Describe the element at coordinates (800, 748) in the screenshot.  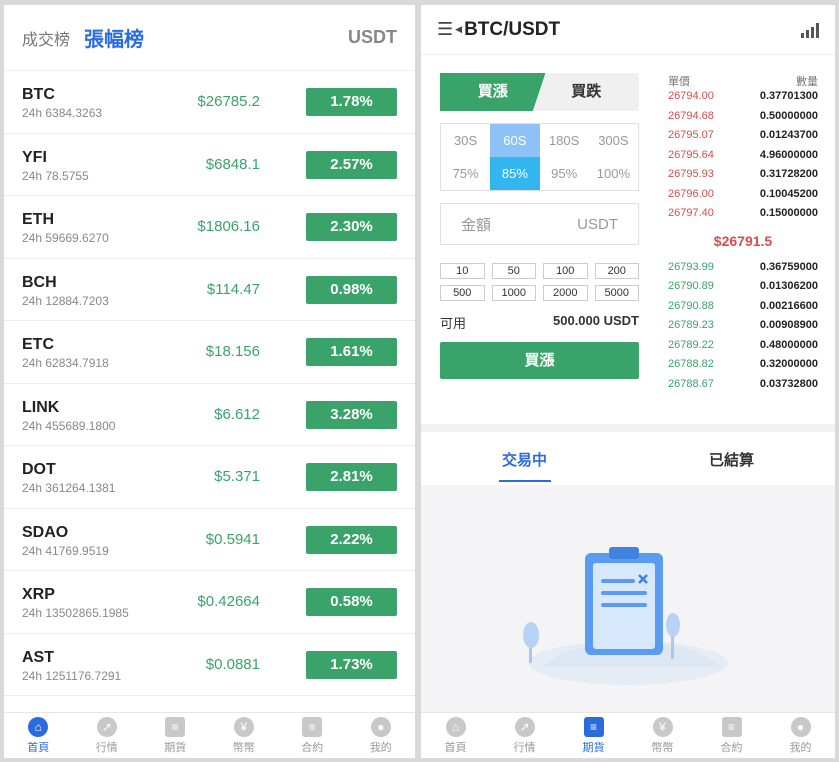
I see `nav-label: 我的` at that location.